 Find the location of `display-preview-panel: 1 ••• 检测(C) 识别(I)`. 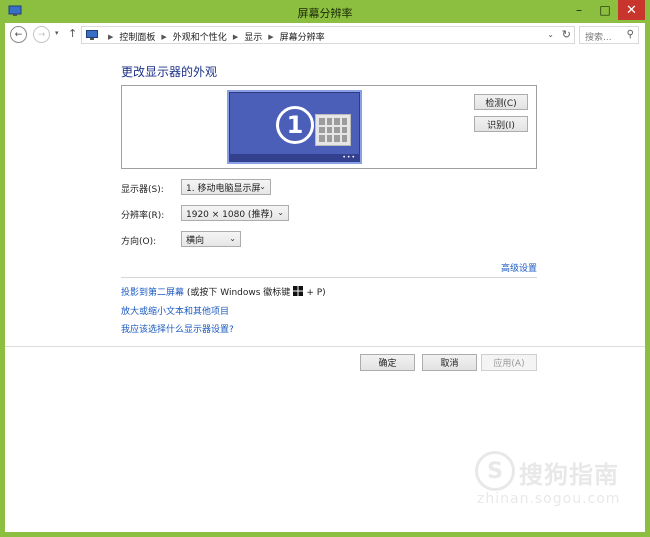

display-preview-panel: 1 ••• 检测(C) 识别(I) is located at coordinates (329, 127).